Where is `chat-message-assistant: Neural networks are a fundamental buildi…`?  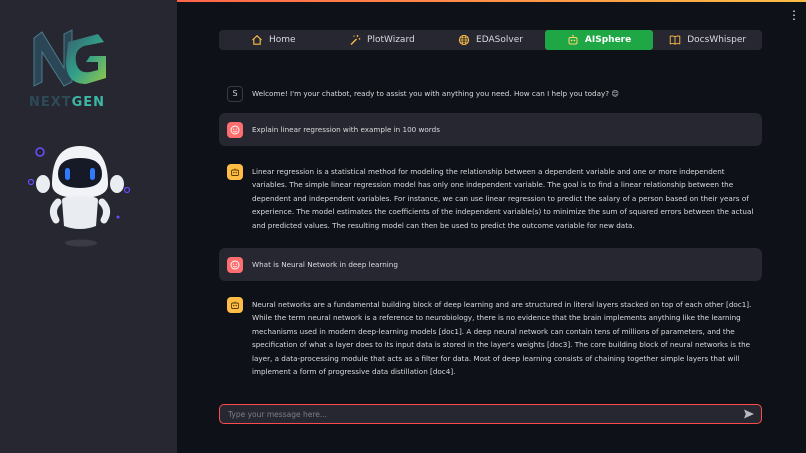 chat-message-assistant: Neural networks are a fundamental buildi… is located at coordinates (490, 337).